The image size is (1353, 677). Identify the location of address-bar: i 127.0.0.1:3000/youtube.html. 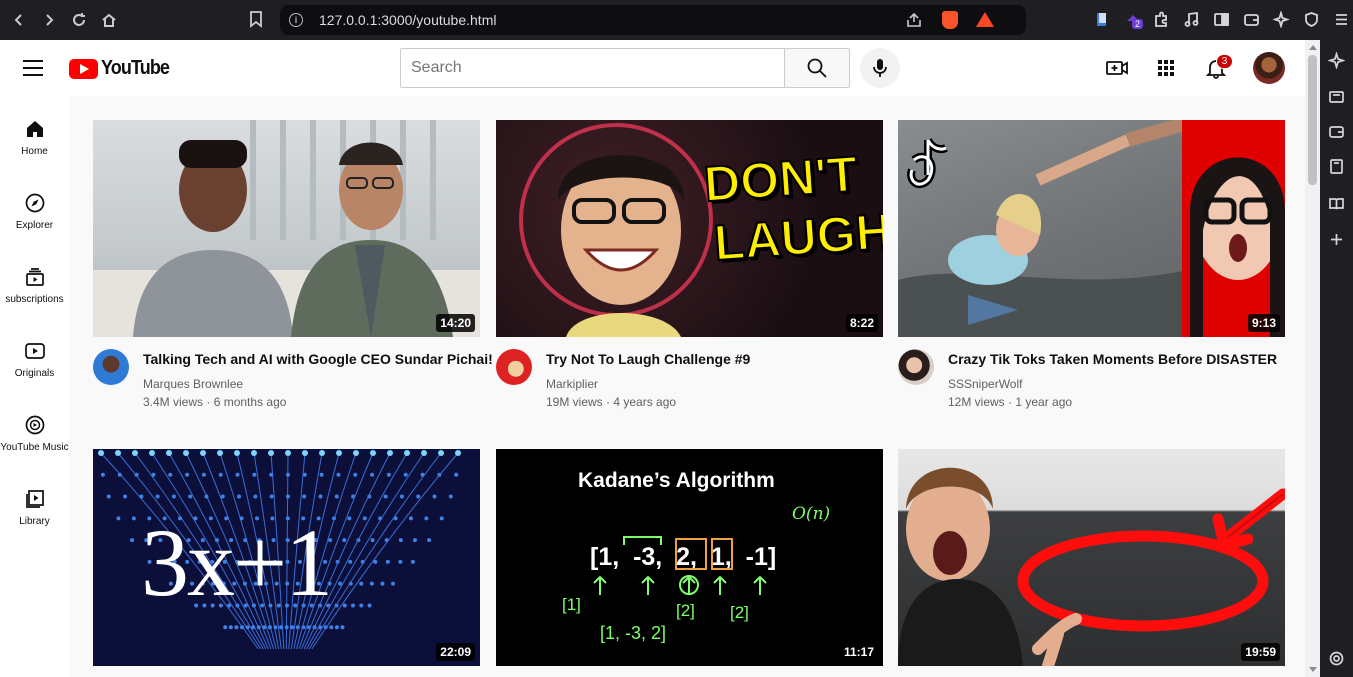
(653, 20).